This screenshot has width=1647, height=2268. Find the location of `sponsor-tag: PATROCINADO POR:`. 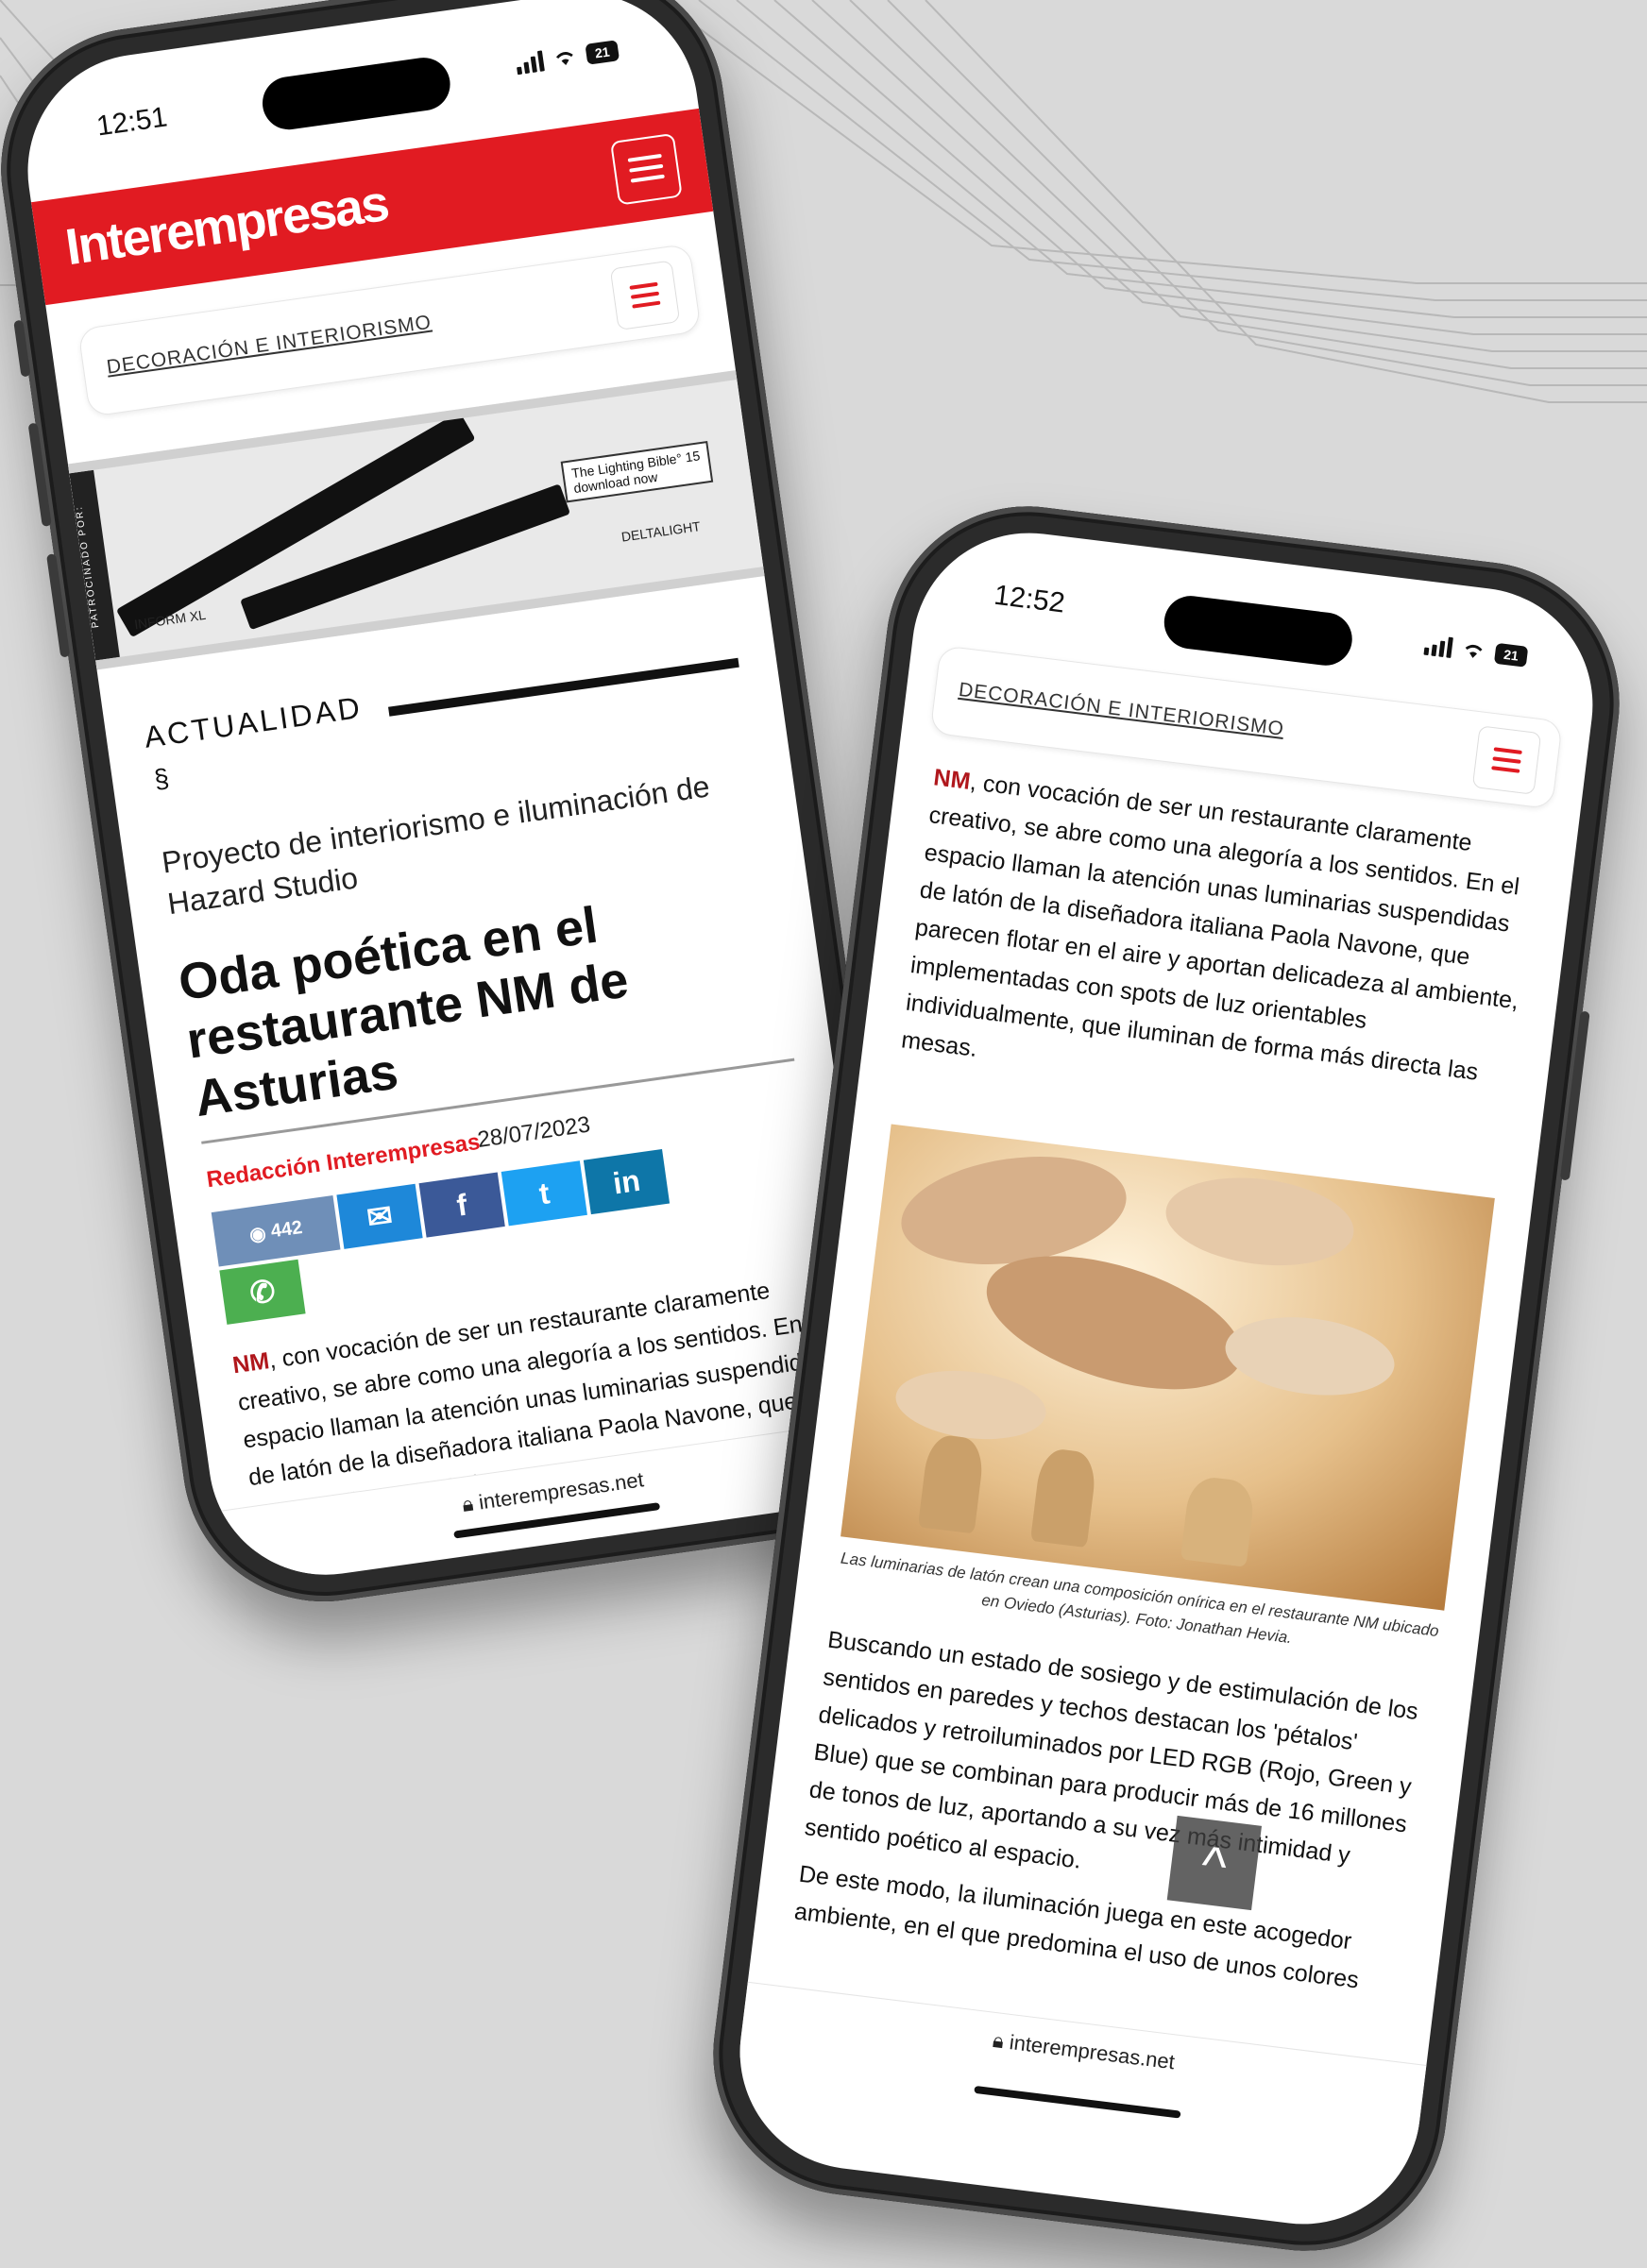

sponsor-tag: PATROCINADO POR: is located at coordinates (94, 565).